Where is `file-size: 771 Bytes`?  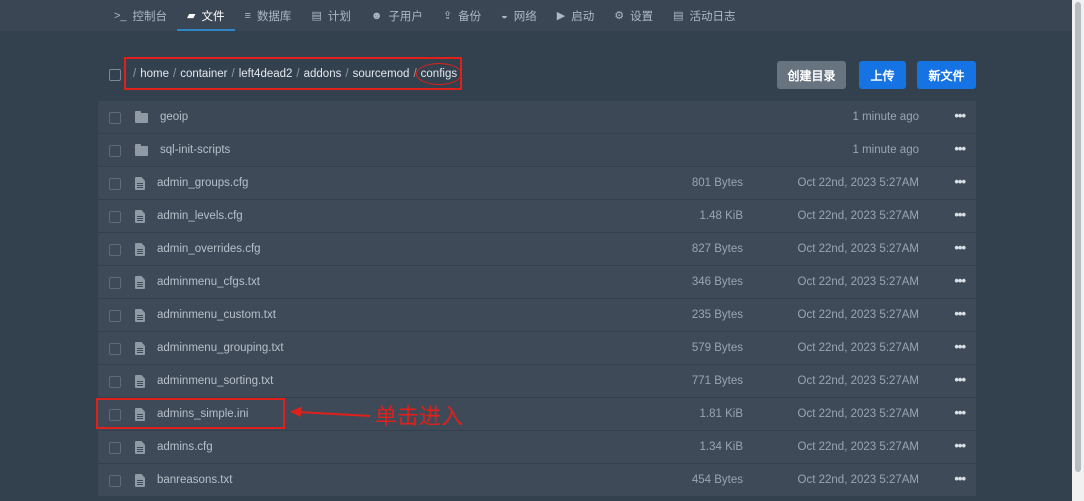 file-size: 771 Bytes is located at coordinates (717, 381).